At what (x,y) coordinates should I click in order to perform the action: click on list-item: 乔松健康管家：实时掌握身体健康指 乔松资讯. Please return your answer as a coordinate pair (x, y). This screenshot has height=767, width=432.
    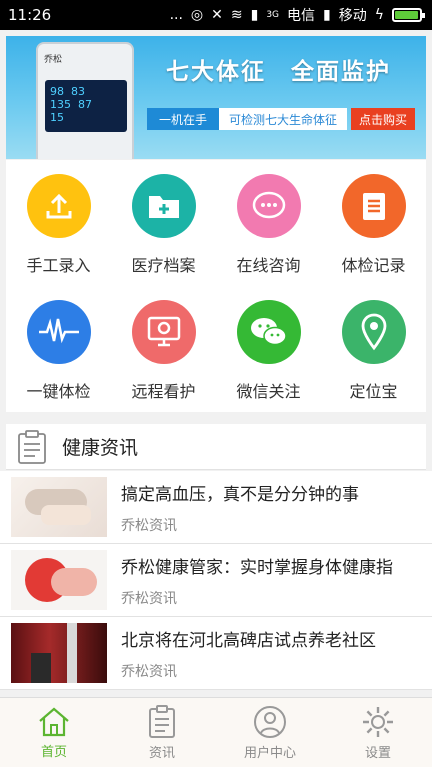
    Looking at the image, I should click on (216, 580).